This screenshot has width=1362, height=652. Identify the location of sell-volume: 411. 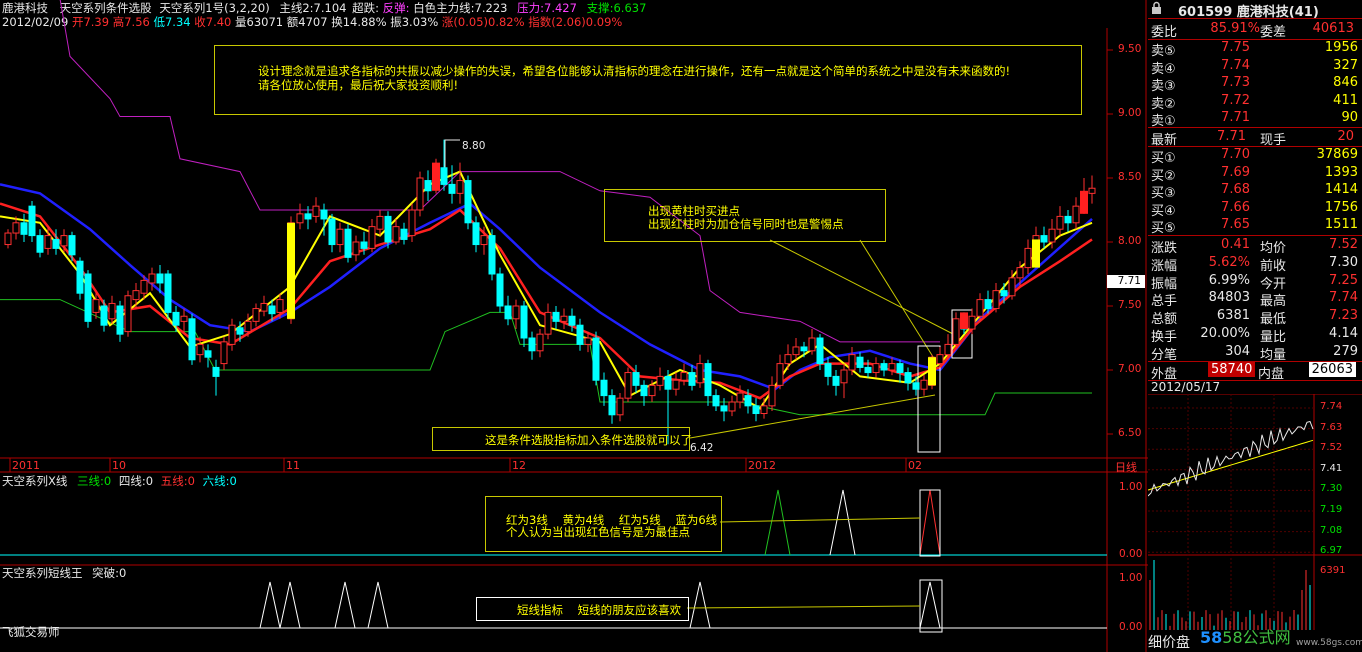
(1345, 100).